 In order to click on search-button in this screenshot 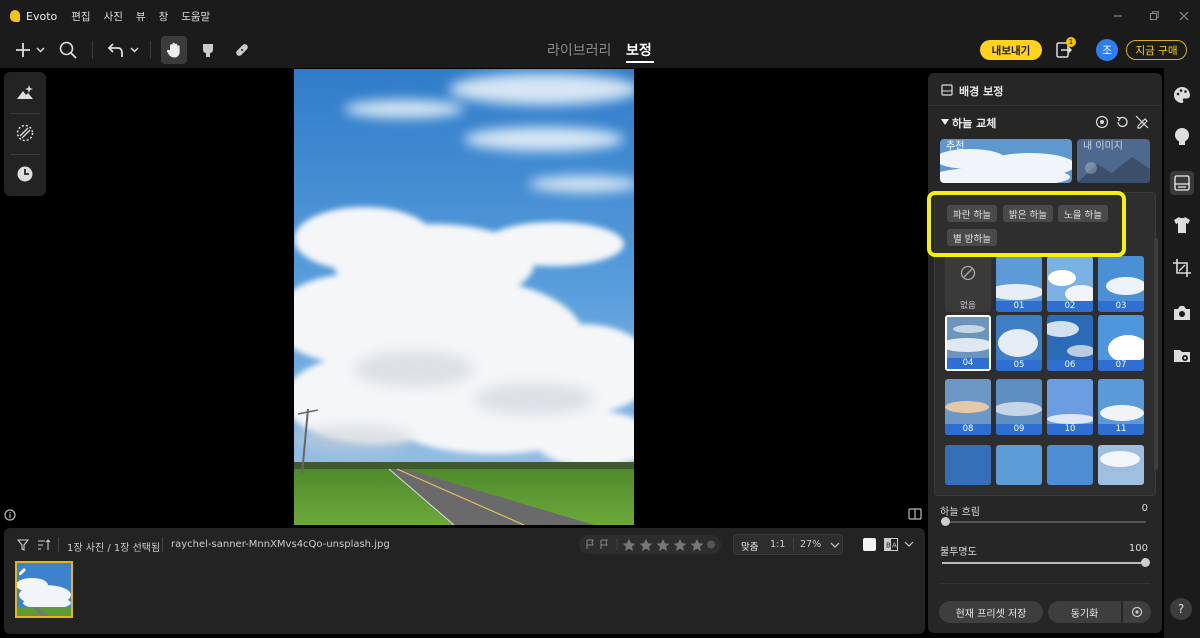, I will do `click(68, 50)`.